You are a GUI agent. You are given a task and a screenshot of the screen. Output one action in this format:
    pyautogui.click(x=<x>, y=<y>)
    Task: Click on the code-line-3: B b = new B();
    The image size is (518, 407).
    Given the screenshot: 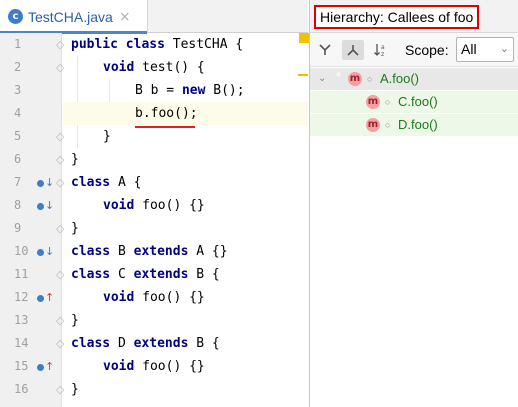 What is the action you would take?
    pyautogui.click(x=185, y=90)
    